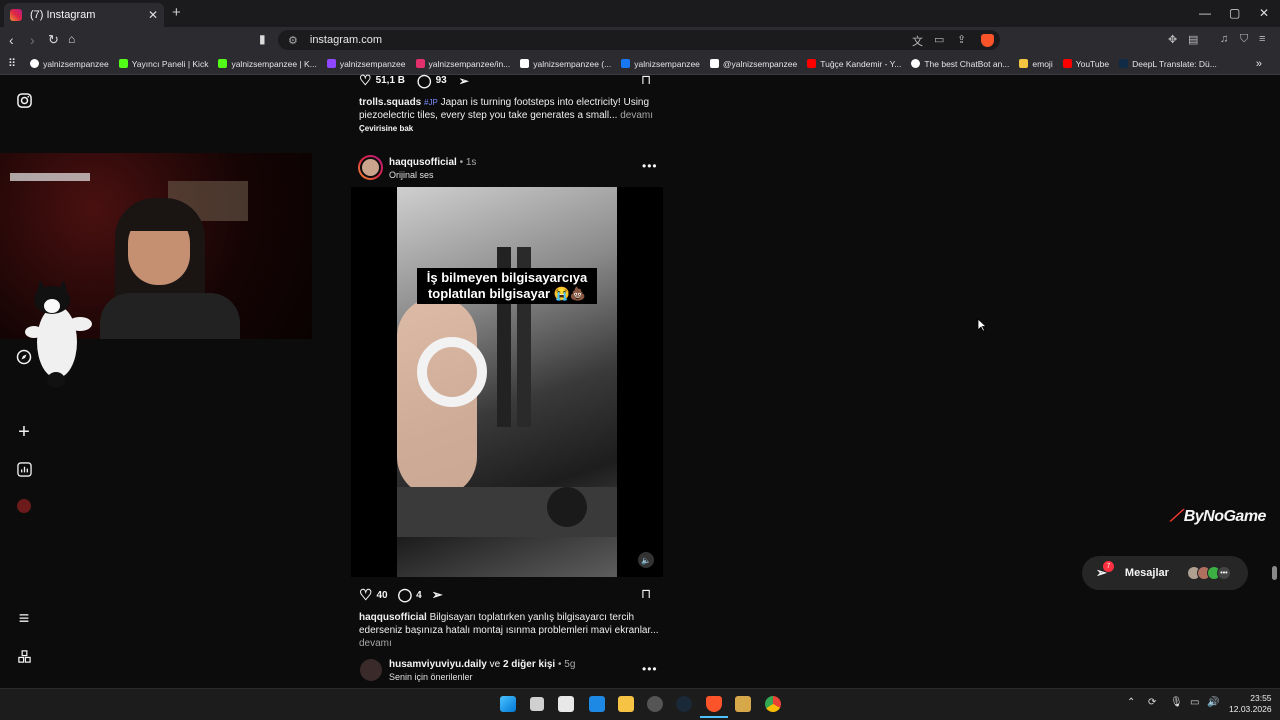 This screenshot has height=720, width=1280. Describe the element at coordinates (1274, 573) in the screenshot. I see `scrollbar-thumb` at that location.